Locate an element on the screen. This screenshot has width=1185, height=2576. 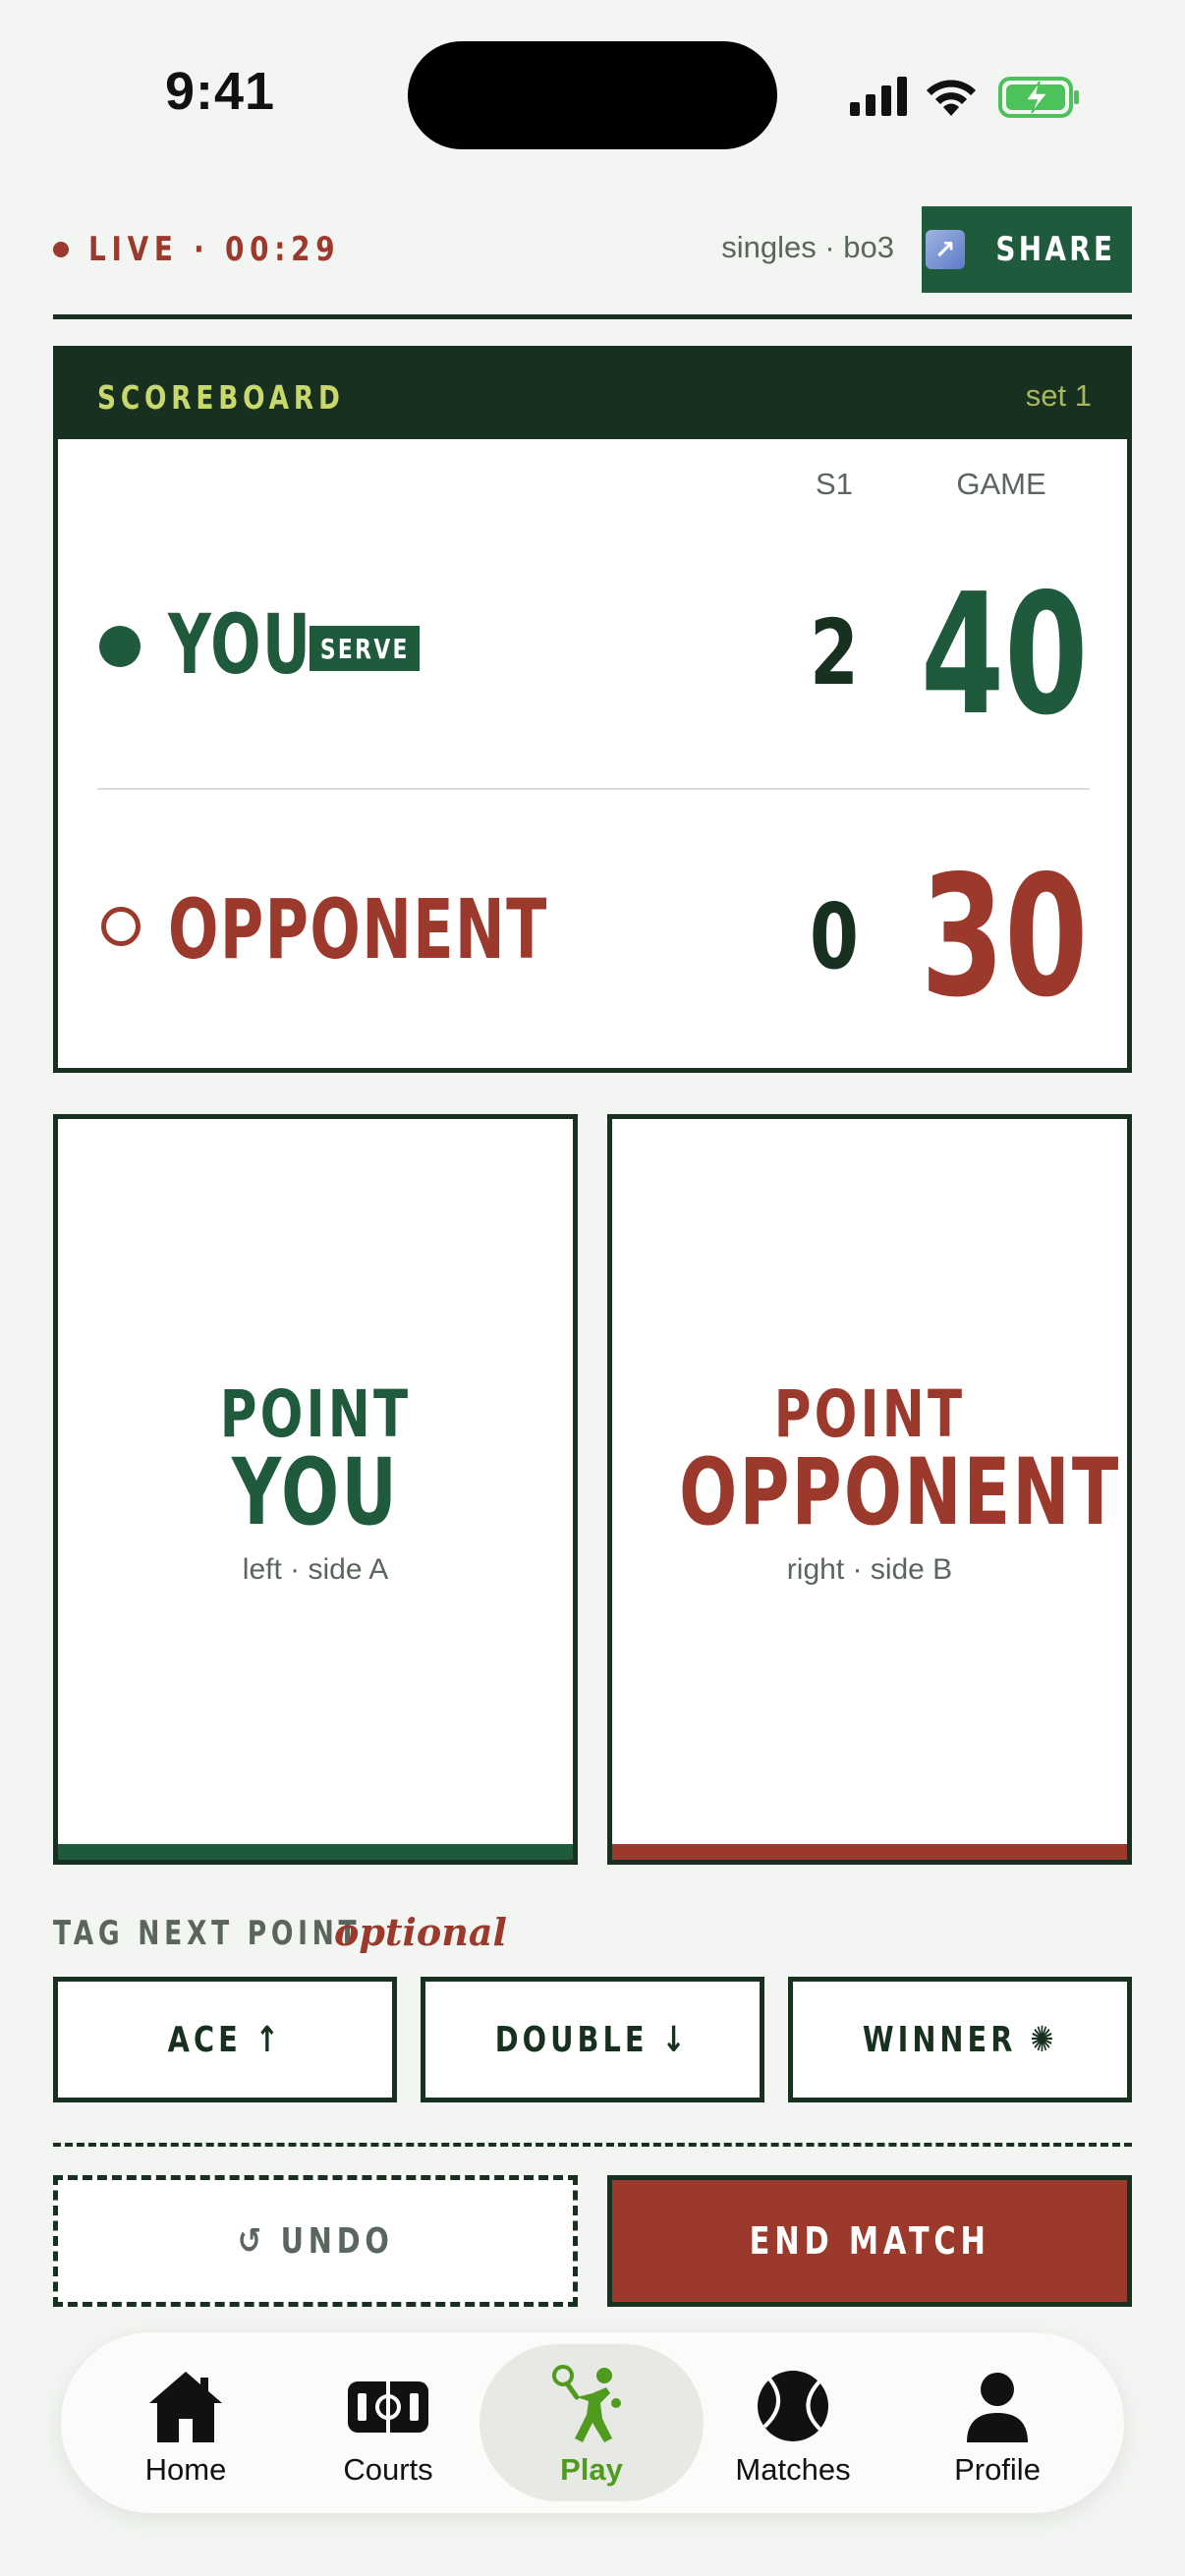
live-indicator: LIVE · 00:29 is located at coordinates (225, 249).